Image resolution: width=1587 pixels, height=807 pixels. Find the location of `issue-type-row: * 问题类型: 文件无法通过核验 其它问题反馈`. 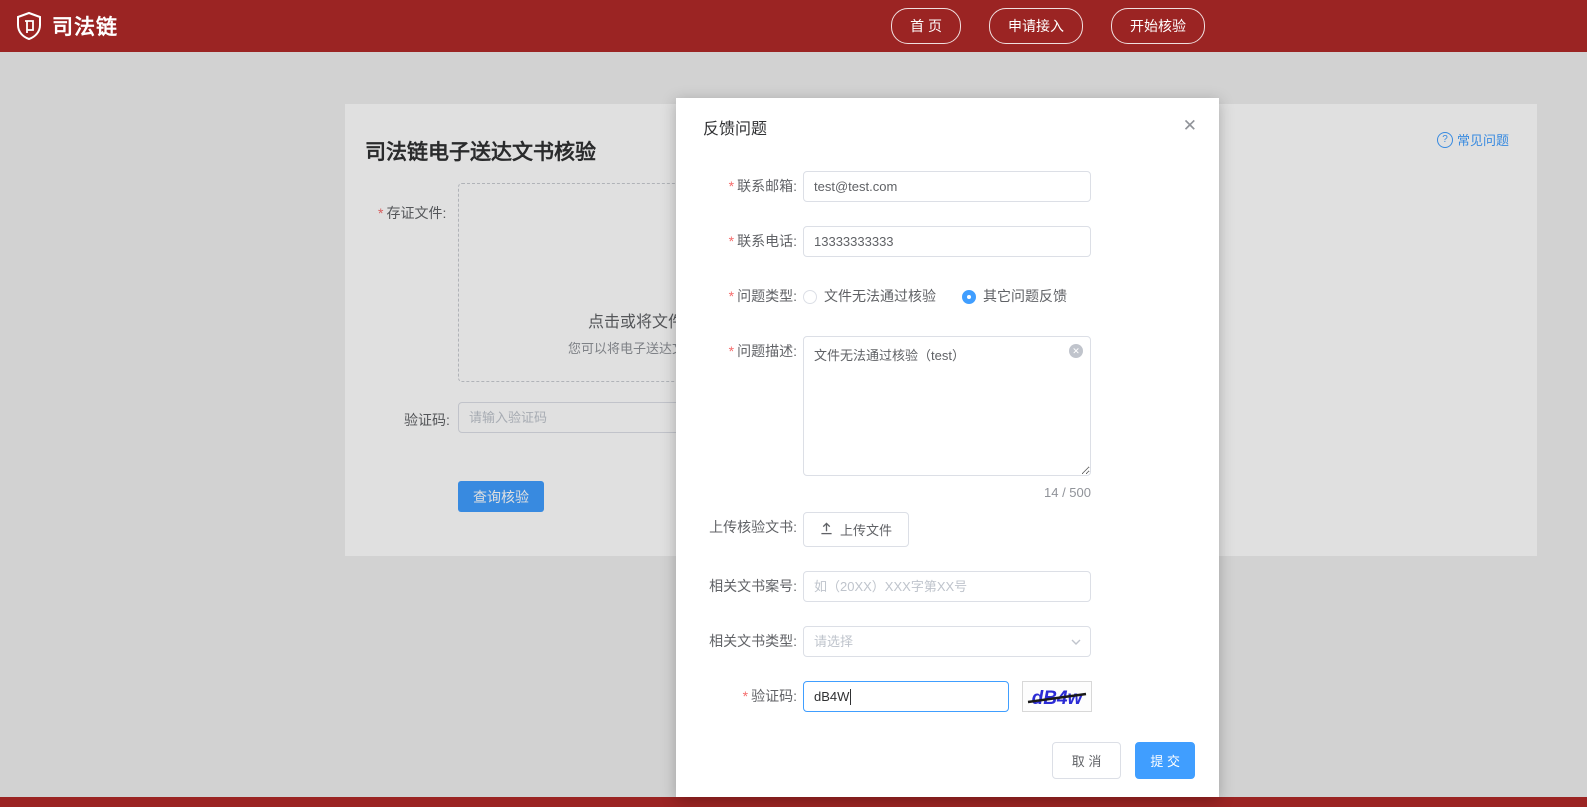

issue-type-row: * 问题类型: 文件无法通过核验 其它问题反馈 is located at coordinates (947, 296).